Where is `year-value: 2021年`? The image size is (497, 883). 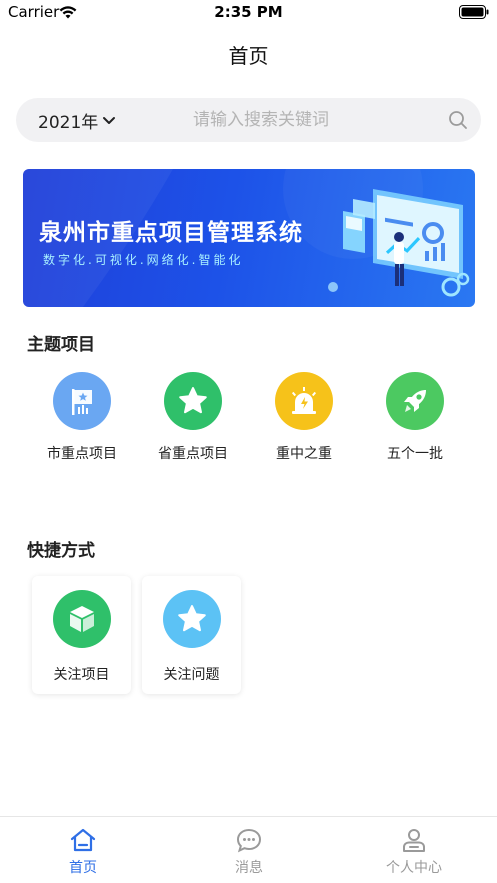 year-value: 2021年 is located at coordinates (68, 122).